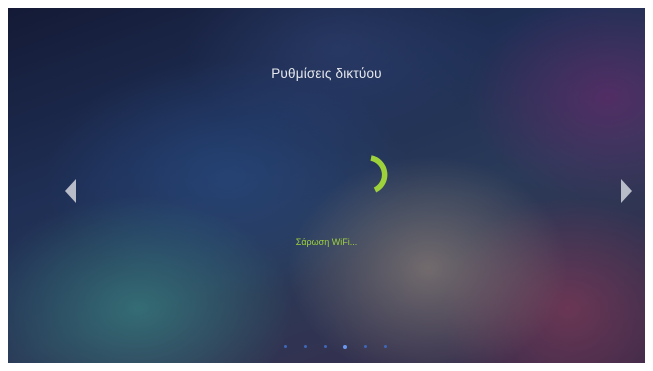 The width and height of the screenshot is (653, 371). Describe the element at coordinates (70, 191) in the screenshot. I see `chevron-left-icon` at that location.